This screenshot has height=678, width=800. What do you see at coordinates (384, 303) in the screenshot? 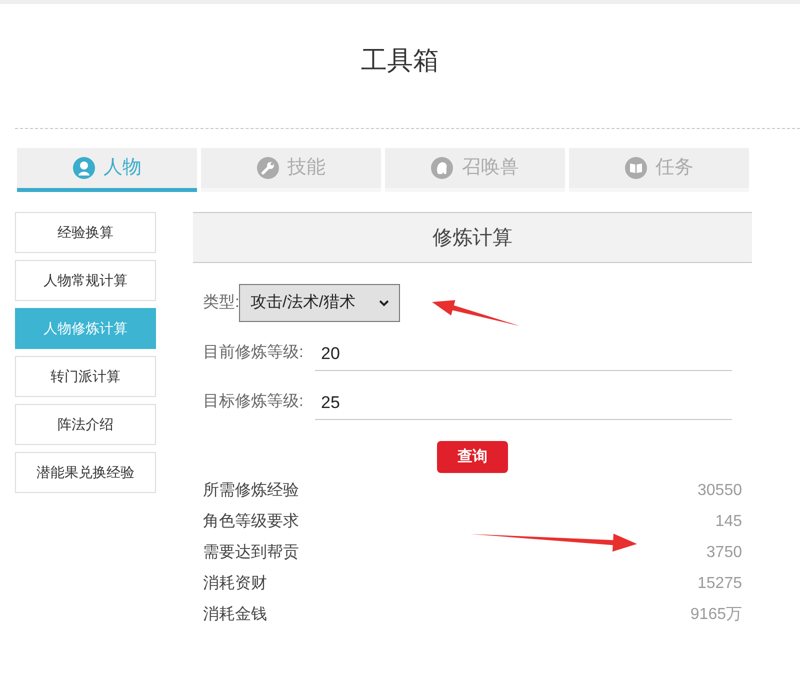
I see `chevron-down-icon` at bounding box center [384, 303].